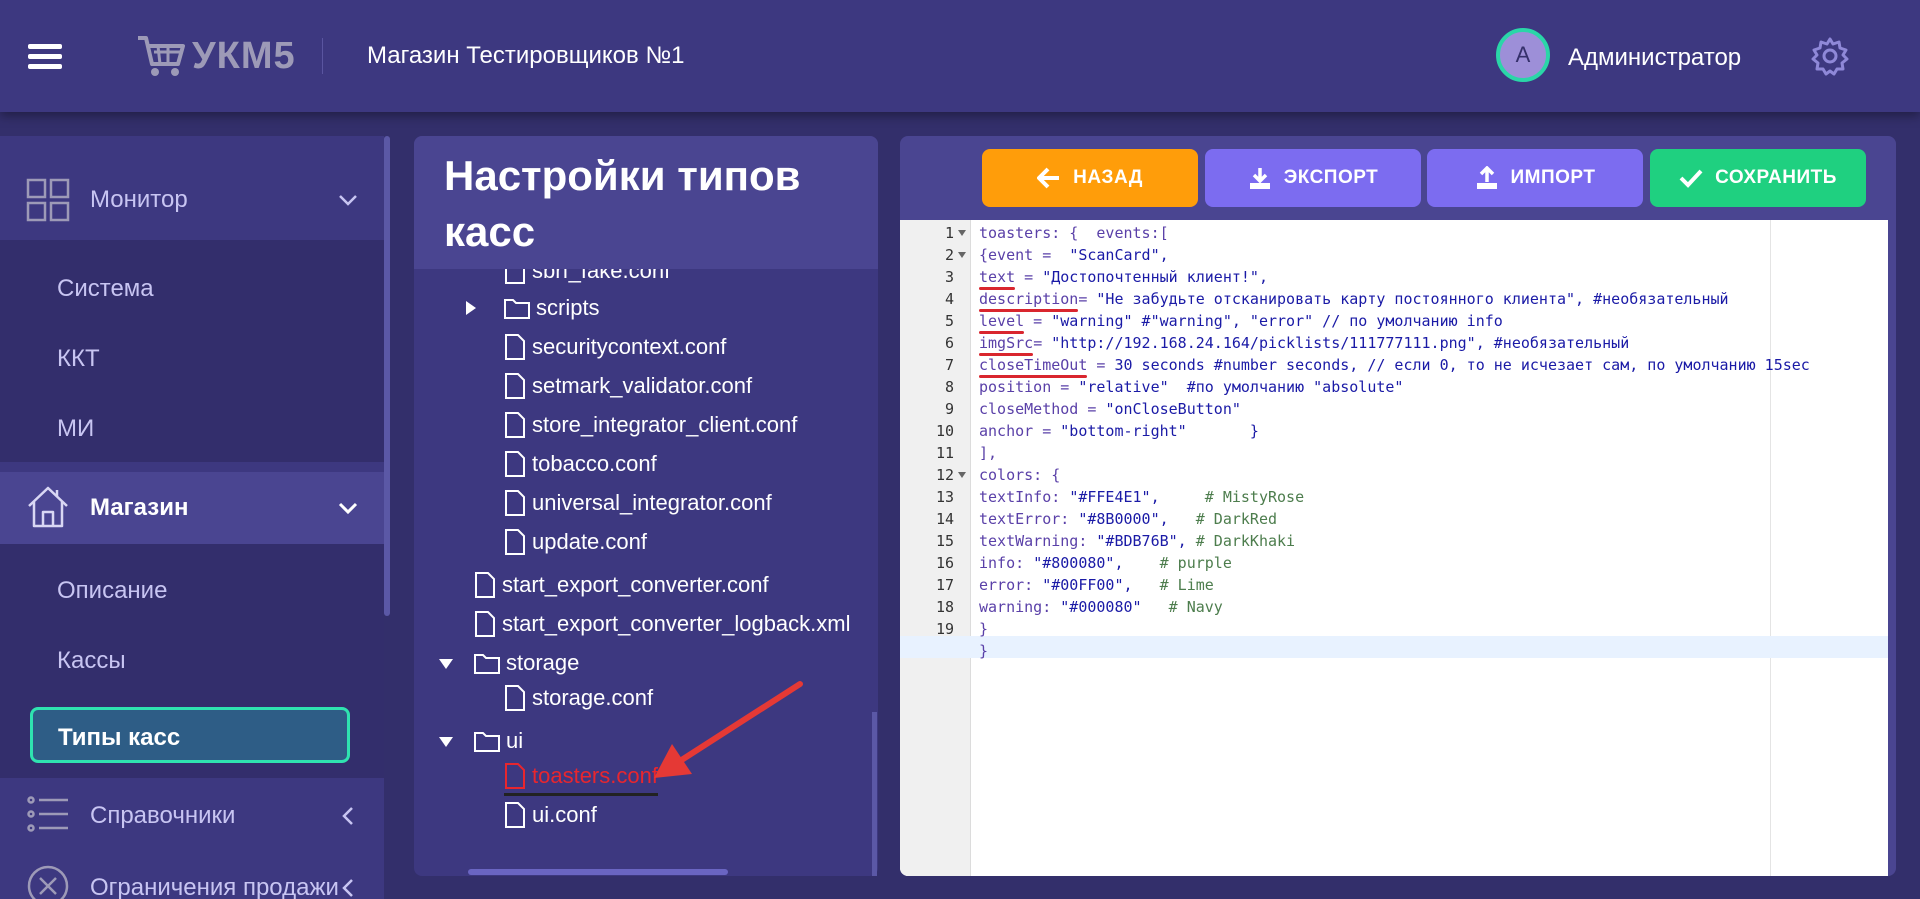  Describe the element at coordinates (1232, 497) in the screenshot. I see `code-token: # MistyRose` at that location.